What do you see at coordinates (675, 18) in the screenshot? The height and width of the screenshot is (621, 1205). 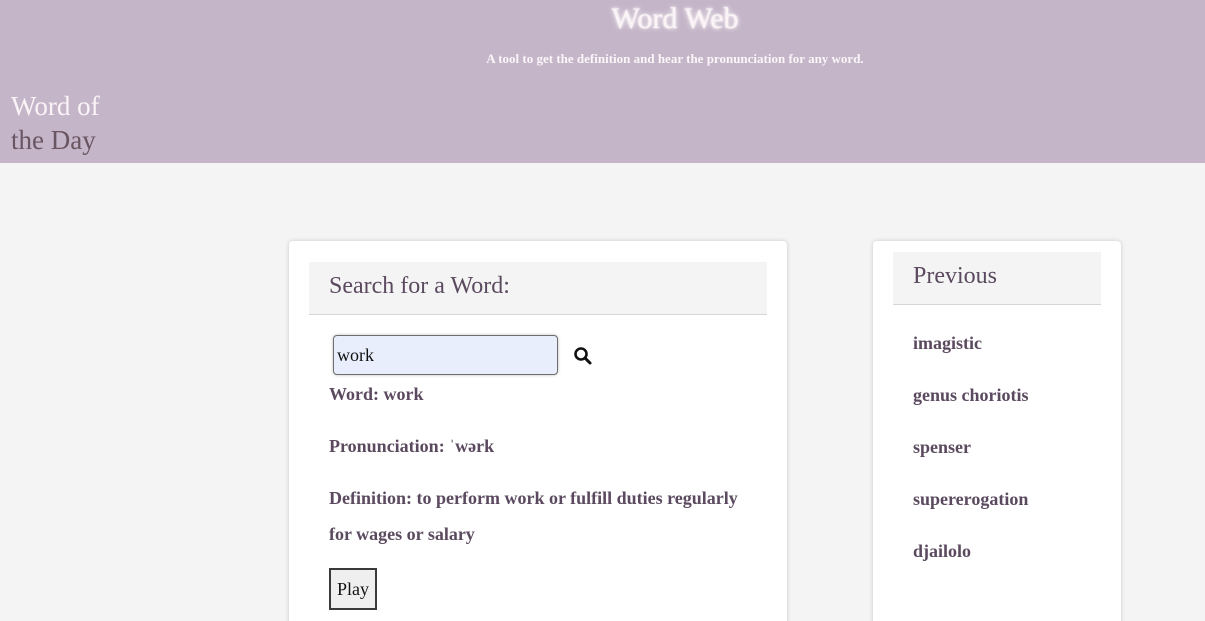 I see `site-title: Word Web` at bounding box center [675, 18].